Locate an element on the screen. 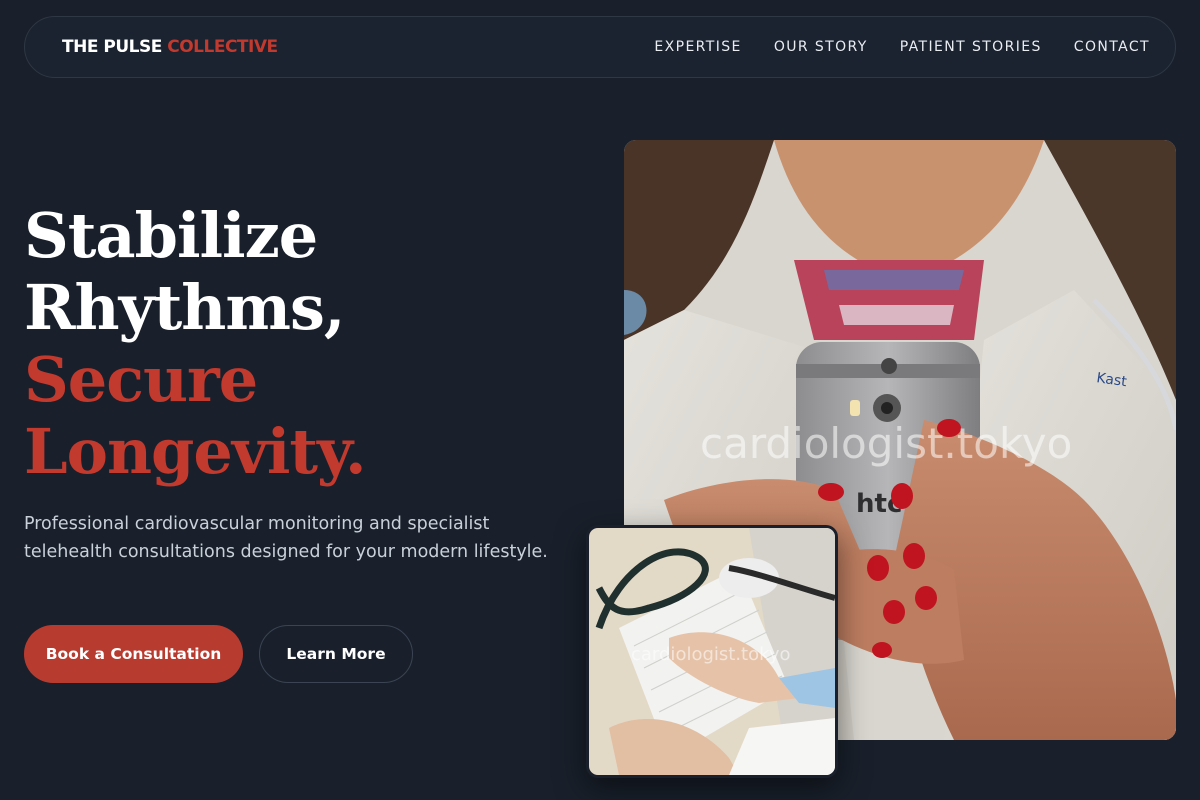 Image resolution: width=1200 pixels, height=800 pixels. headline-line-1: Stabilize is located at coordinates (171, 235).